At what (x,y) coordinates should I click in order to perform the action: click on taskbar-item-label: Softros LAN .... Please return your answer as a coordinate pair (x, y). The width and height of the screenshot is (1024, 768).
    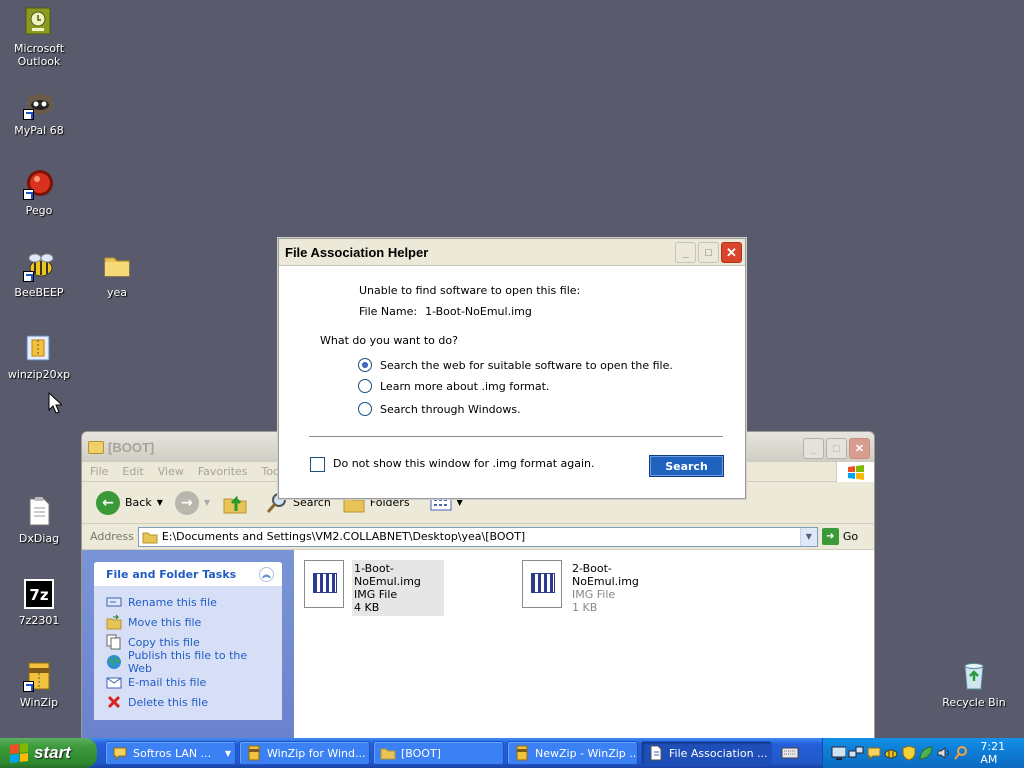
    Looking at the image, I should click on (172, 753).